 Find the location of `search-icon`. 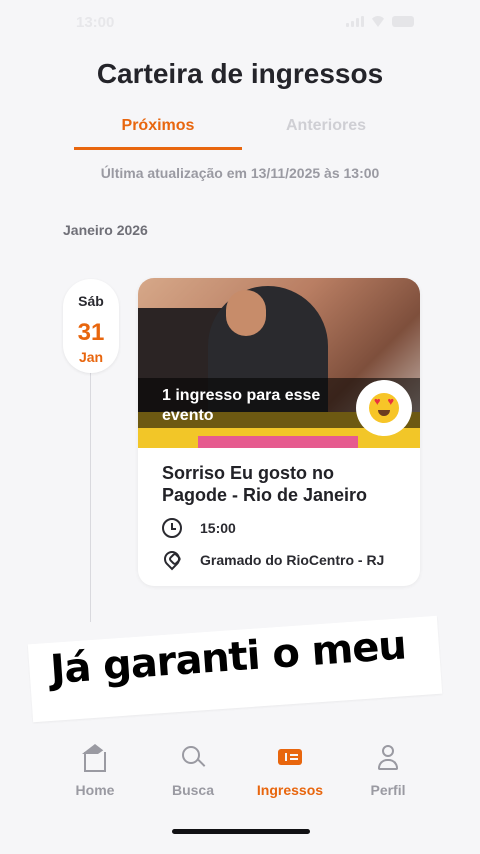

search-icon is located at coordinates (193, 757).